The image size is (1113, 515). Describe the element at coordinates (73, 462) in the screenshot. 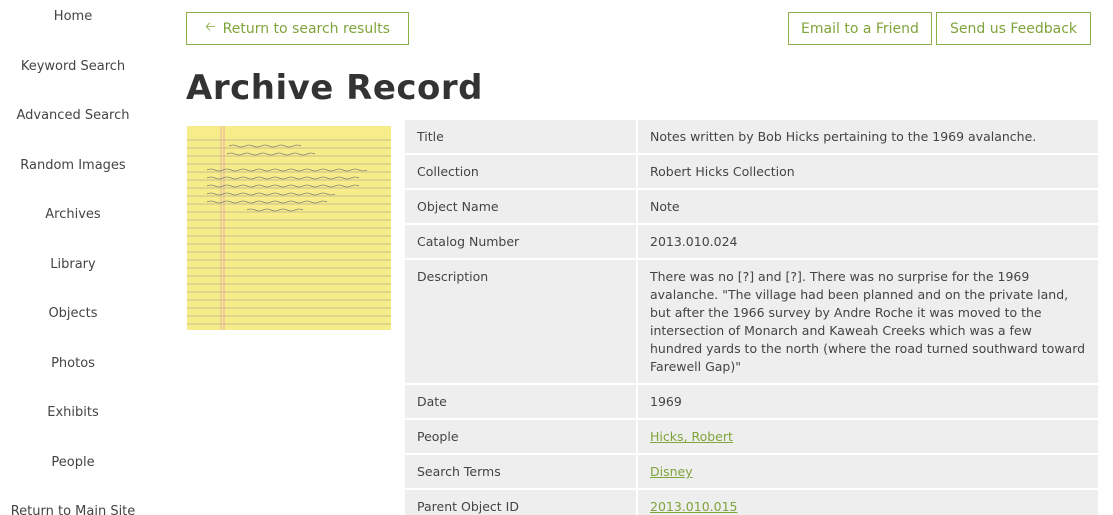

I see `sidebar-item-people: People` at that location.